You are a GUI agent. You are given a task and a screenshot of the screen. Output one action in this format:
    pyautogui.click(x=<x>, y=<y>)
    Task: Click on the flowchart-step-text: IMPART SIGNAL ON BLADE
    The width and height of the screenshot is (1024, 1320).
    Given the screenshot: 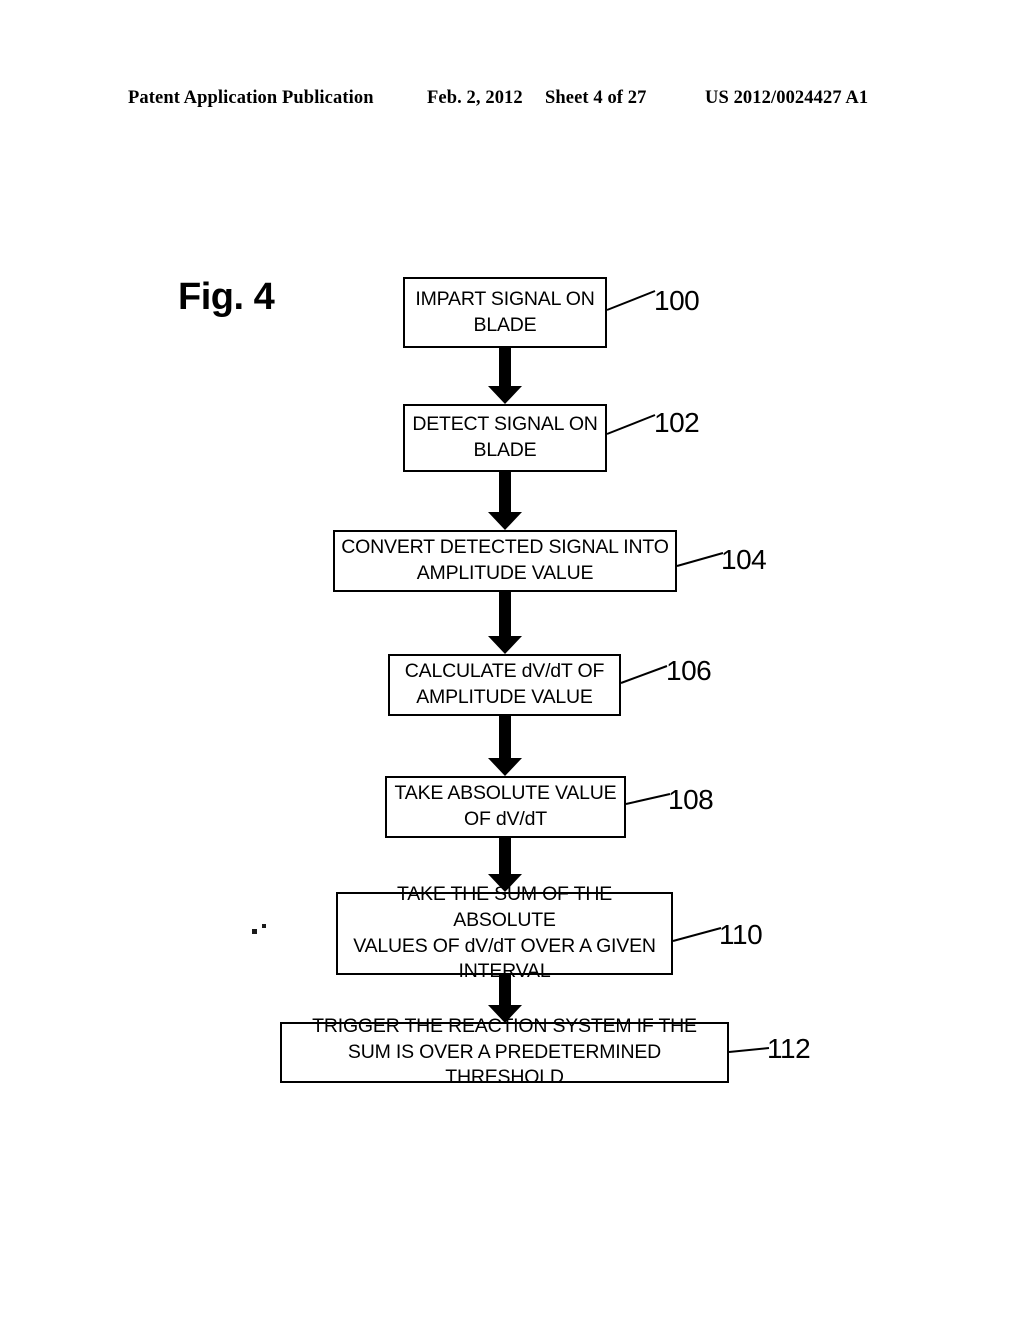 What is the action you would take?
    pyautogui.click(x=505, y=311)
    